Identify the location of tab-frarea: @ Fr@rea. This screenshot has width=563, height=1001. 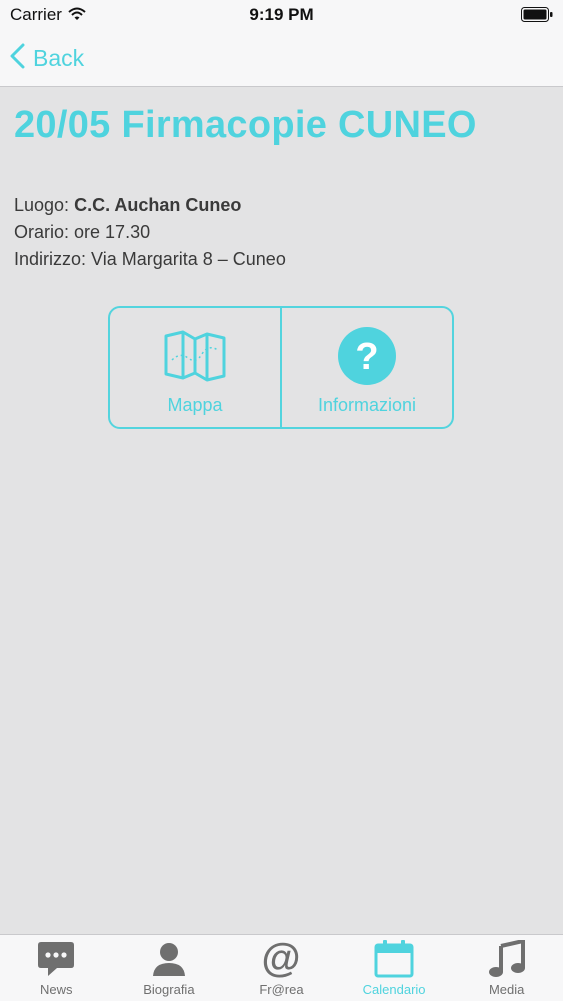
(281, 968).